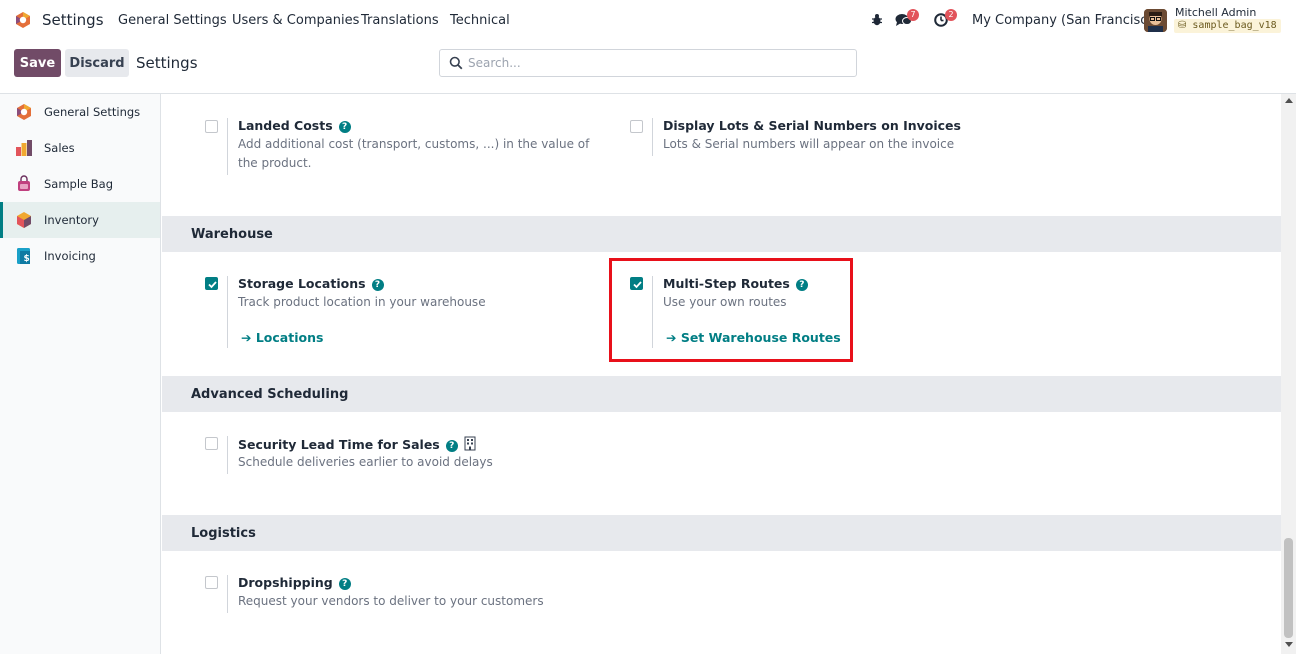 This screenshot has height=654, width=1296. What do you see at coordinates (211, 126) in the screenshot?
I see `landed-costs-checkbox` at bounding box center [211, 126].